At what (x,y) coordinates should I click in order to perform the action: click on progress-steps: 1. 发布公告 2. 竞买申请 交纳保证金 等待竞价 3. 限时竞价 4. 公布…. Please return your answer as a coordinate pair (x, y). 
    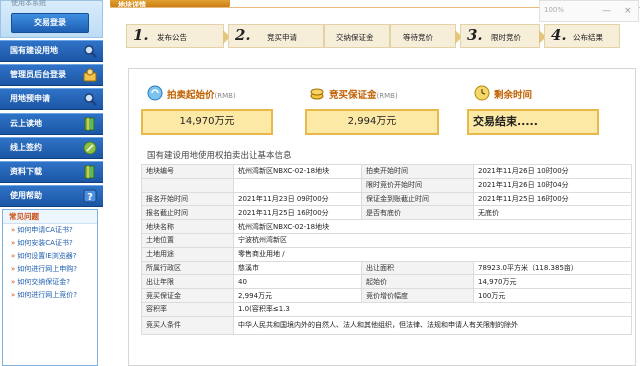
    Looking at the image, I should click on (373, 36).